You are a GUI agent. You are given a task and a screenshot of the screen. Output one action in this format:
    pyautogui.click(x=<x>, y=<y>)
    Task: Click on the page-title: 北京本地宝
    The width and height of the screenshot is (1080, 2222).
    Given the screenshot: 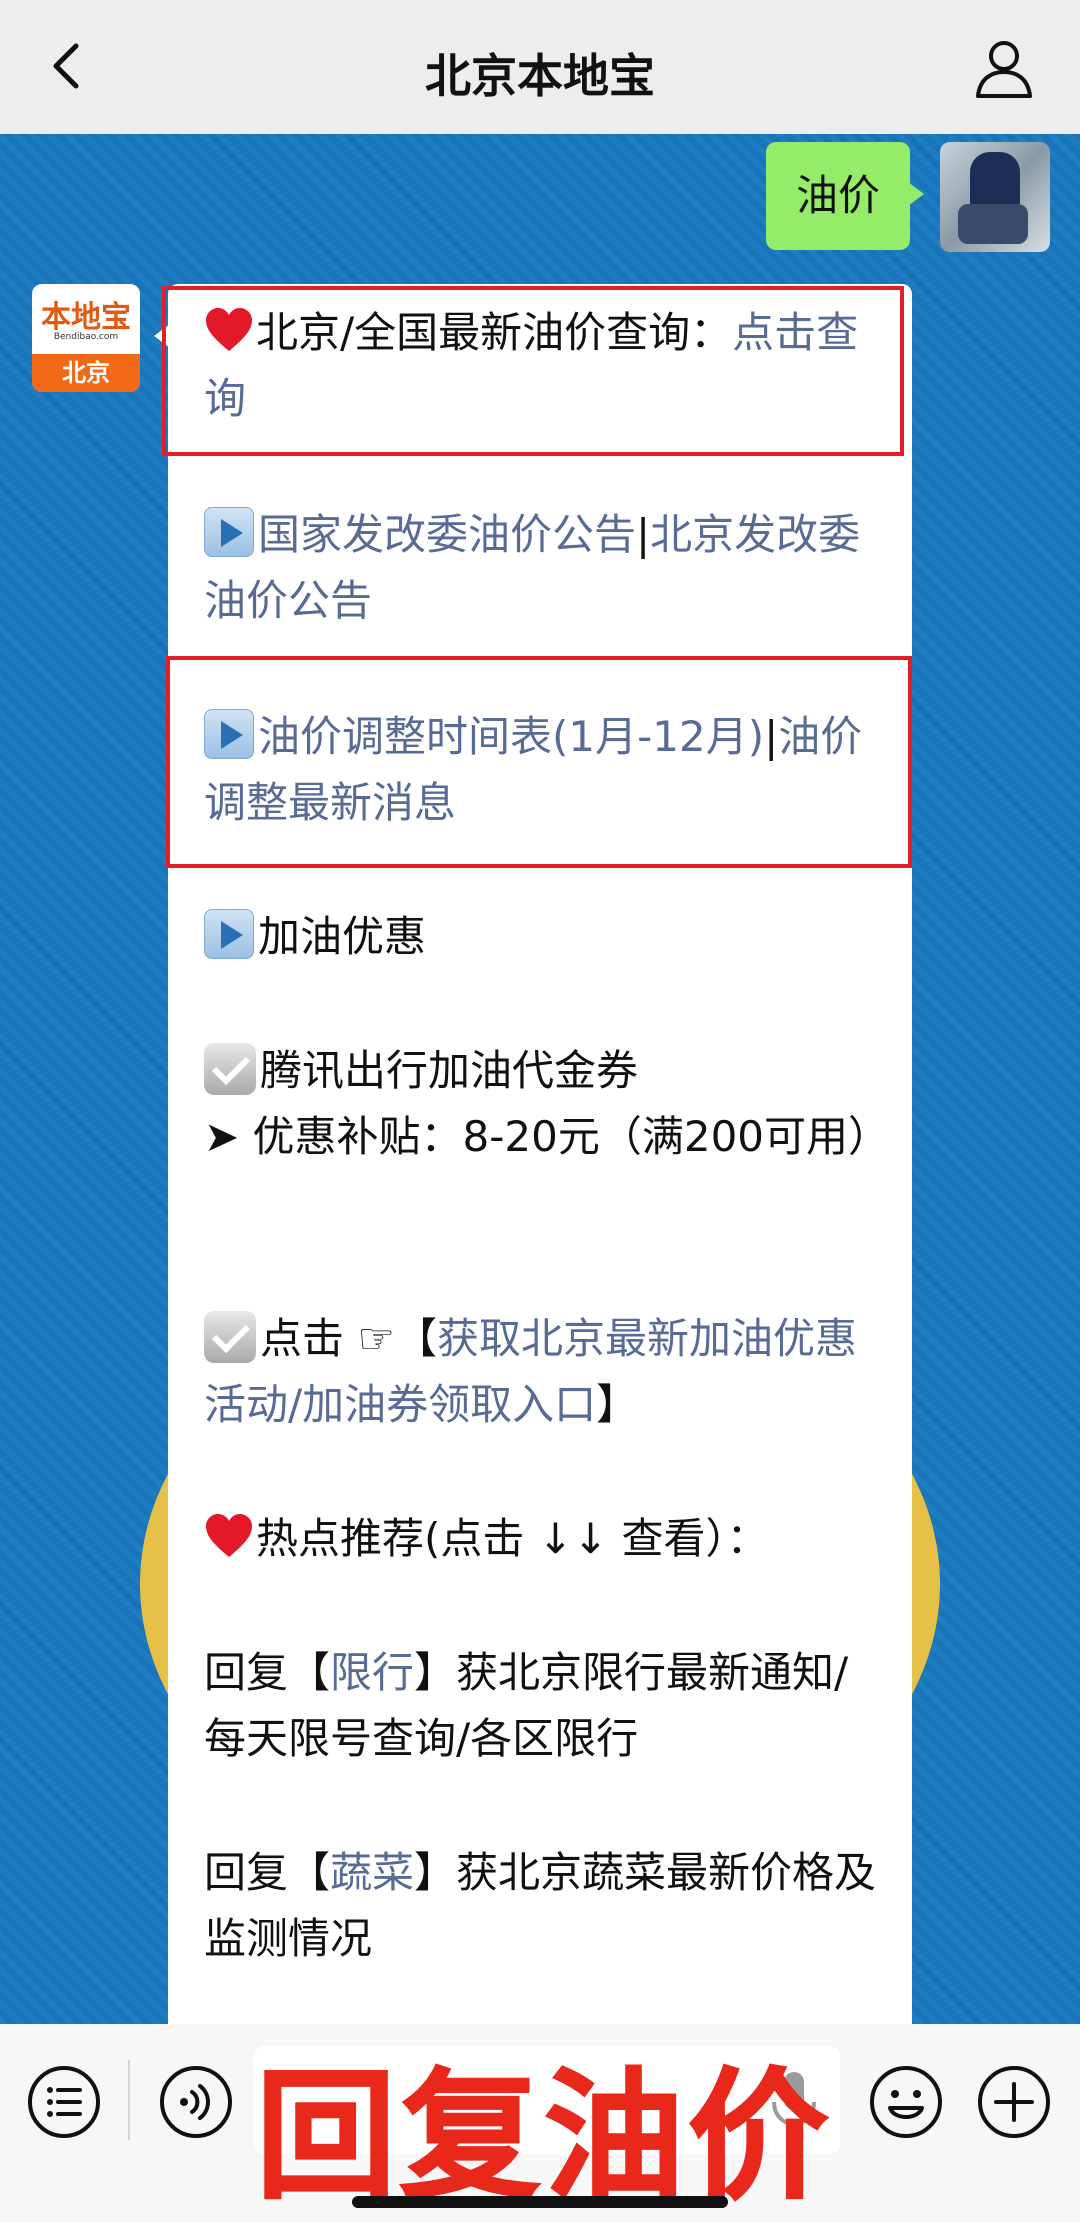 What is the action you would take?
    pyautogui.click(x=540, y=76)
    